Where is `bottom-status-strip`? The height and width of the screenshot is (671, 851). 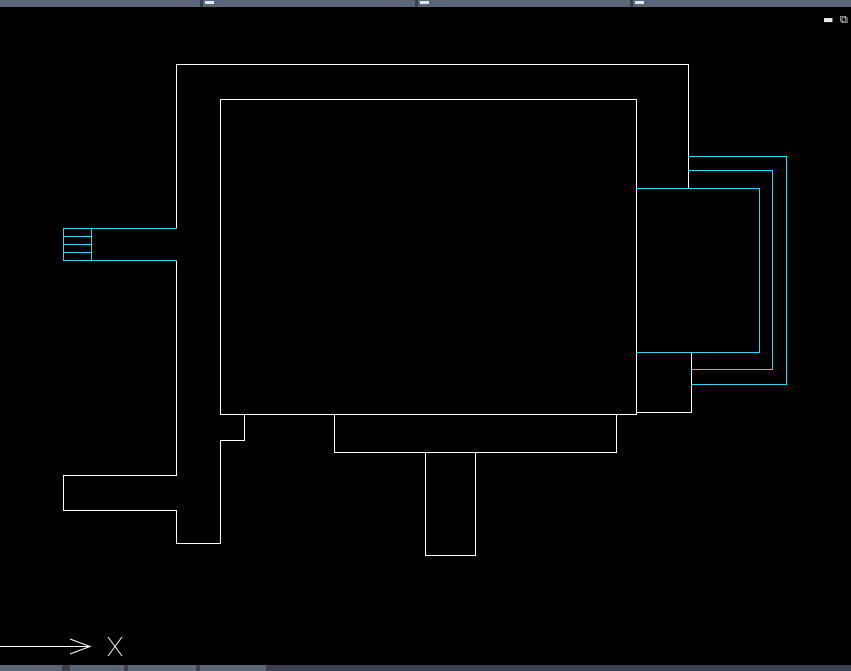 bottom-status-strip is located at coordinates (425, 668).